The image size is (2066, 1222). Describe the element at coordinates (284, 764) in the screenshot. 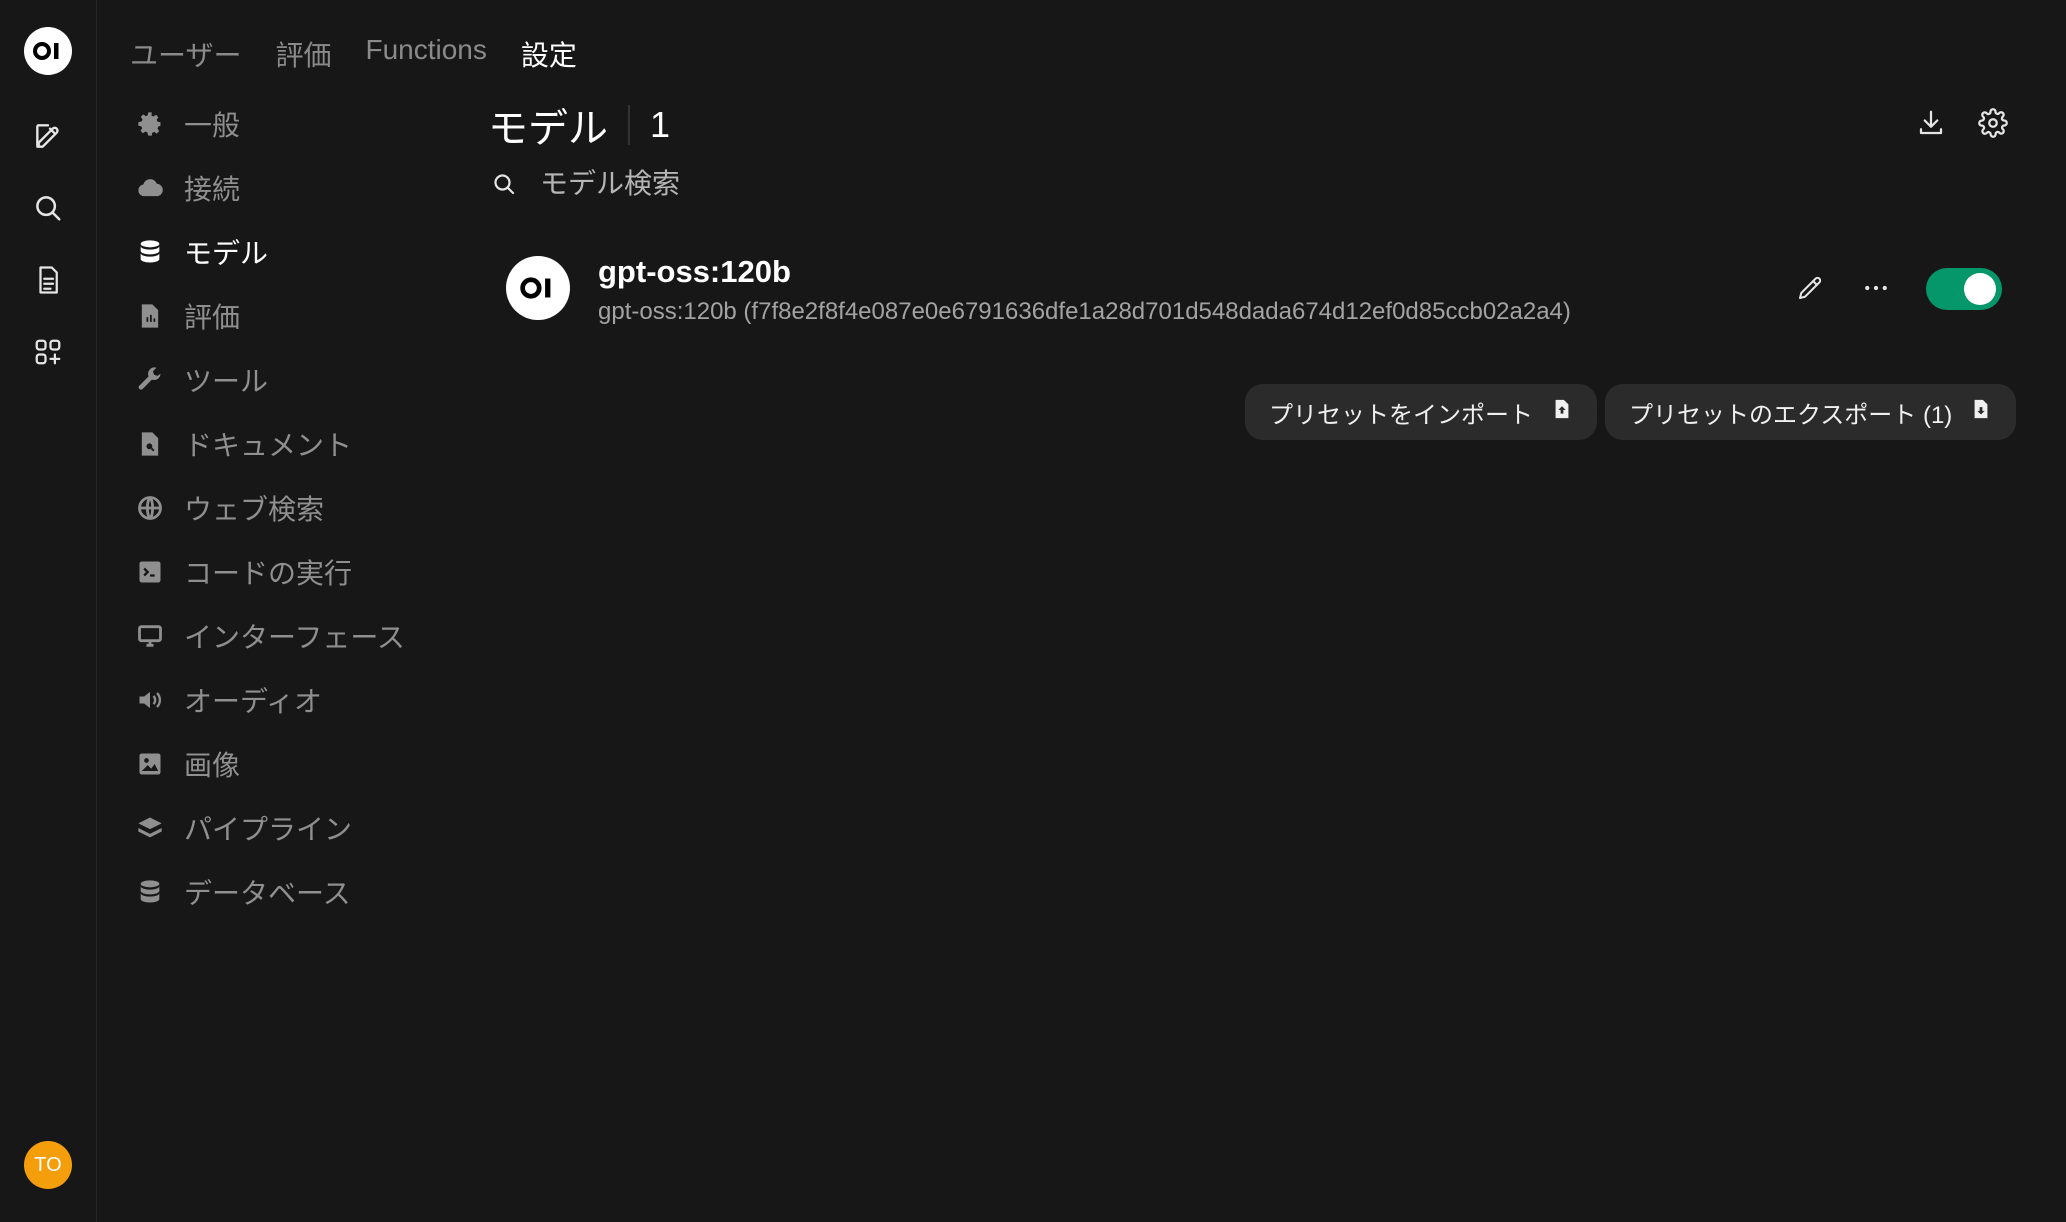

I see `settings-item-images: 画像` at that location.